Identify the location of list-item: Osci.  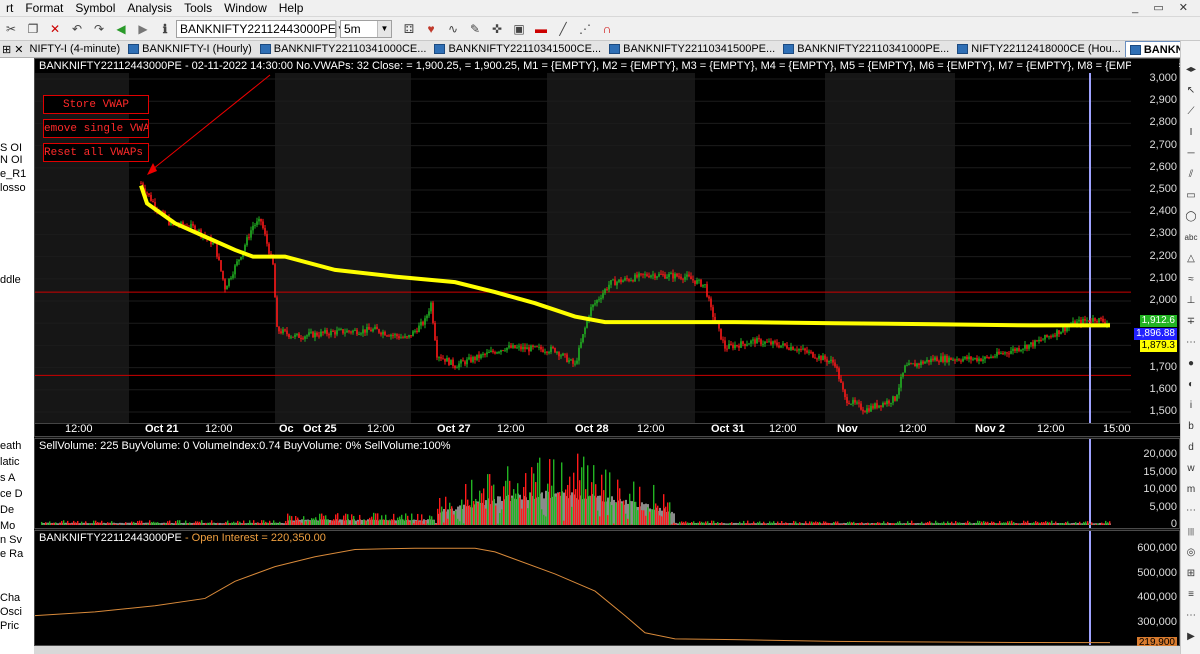
(11, 612).